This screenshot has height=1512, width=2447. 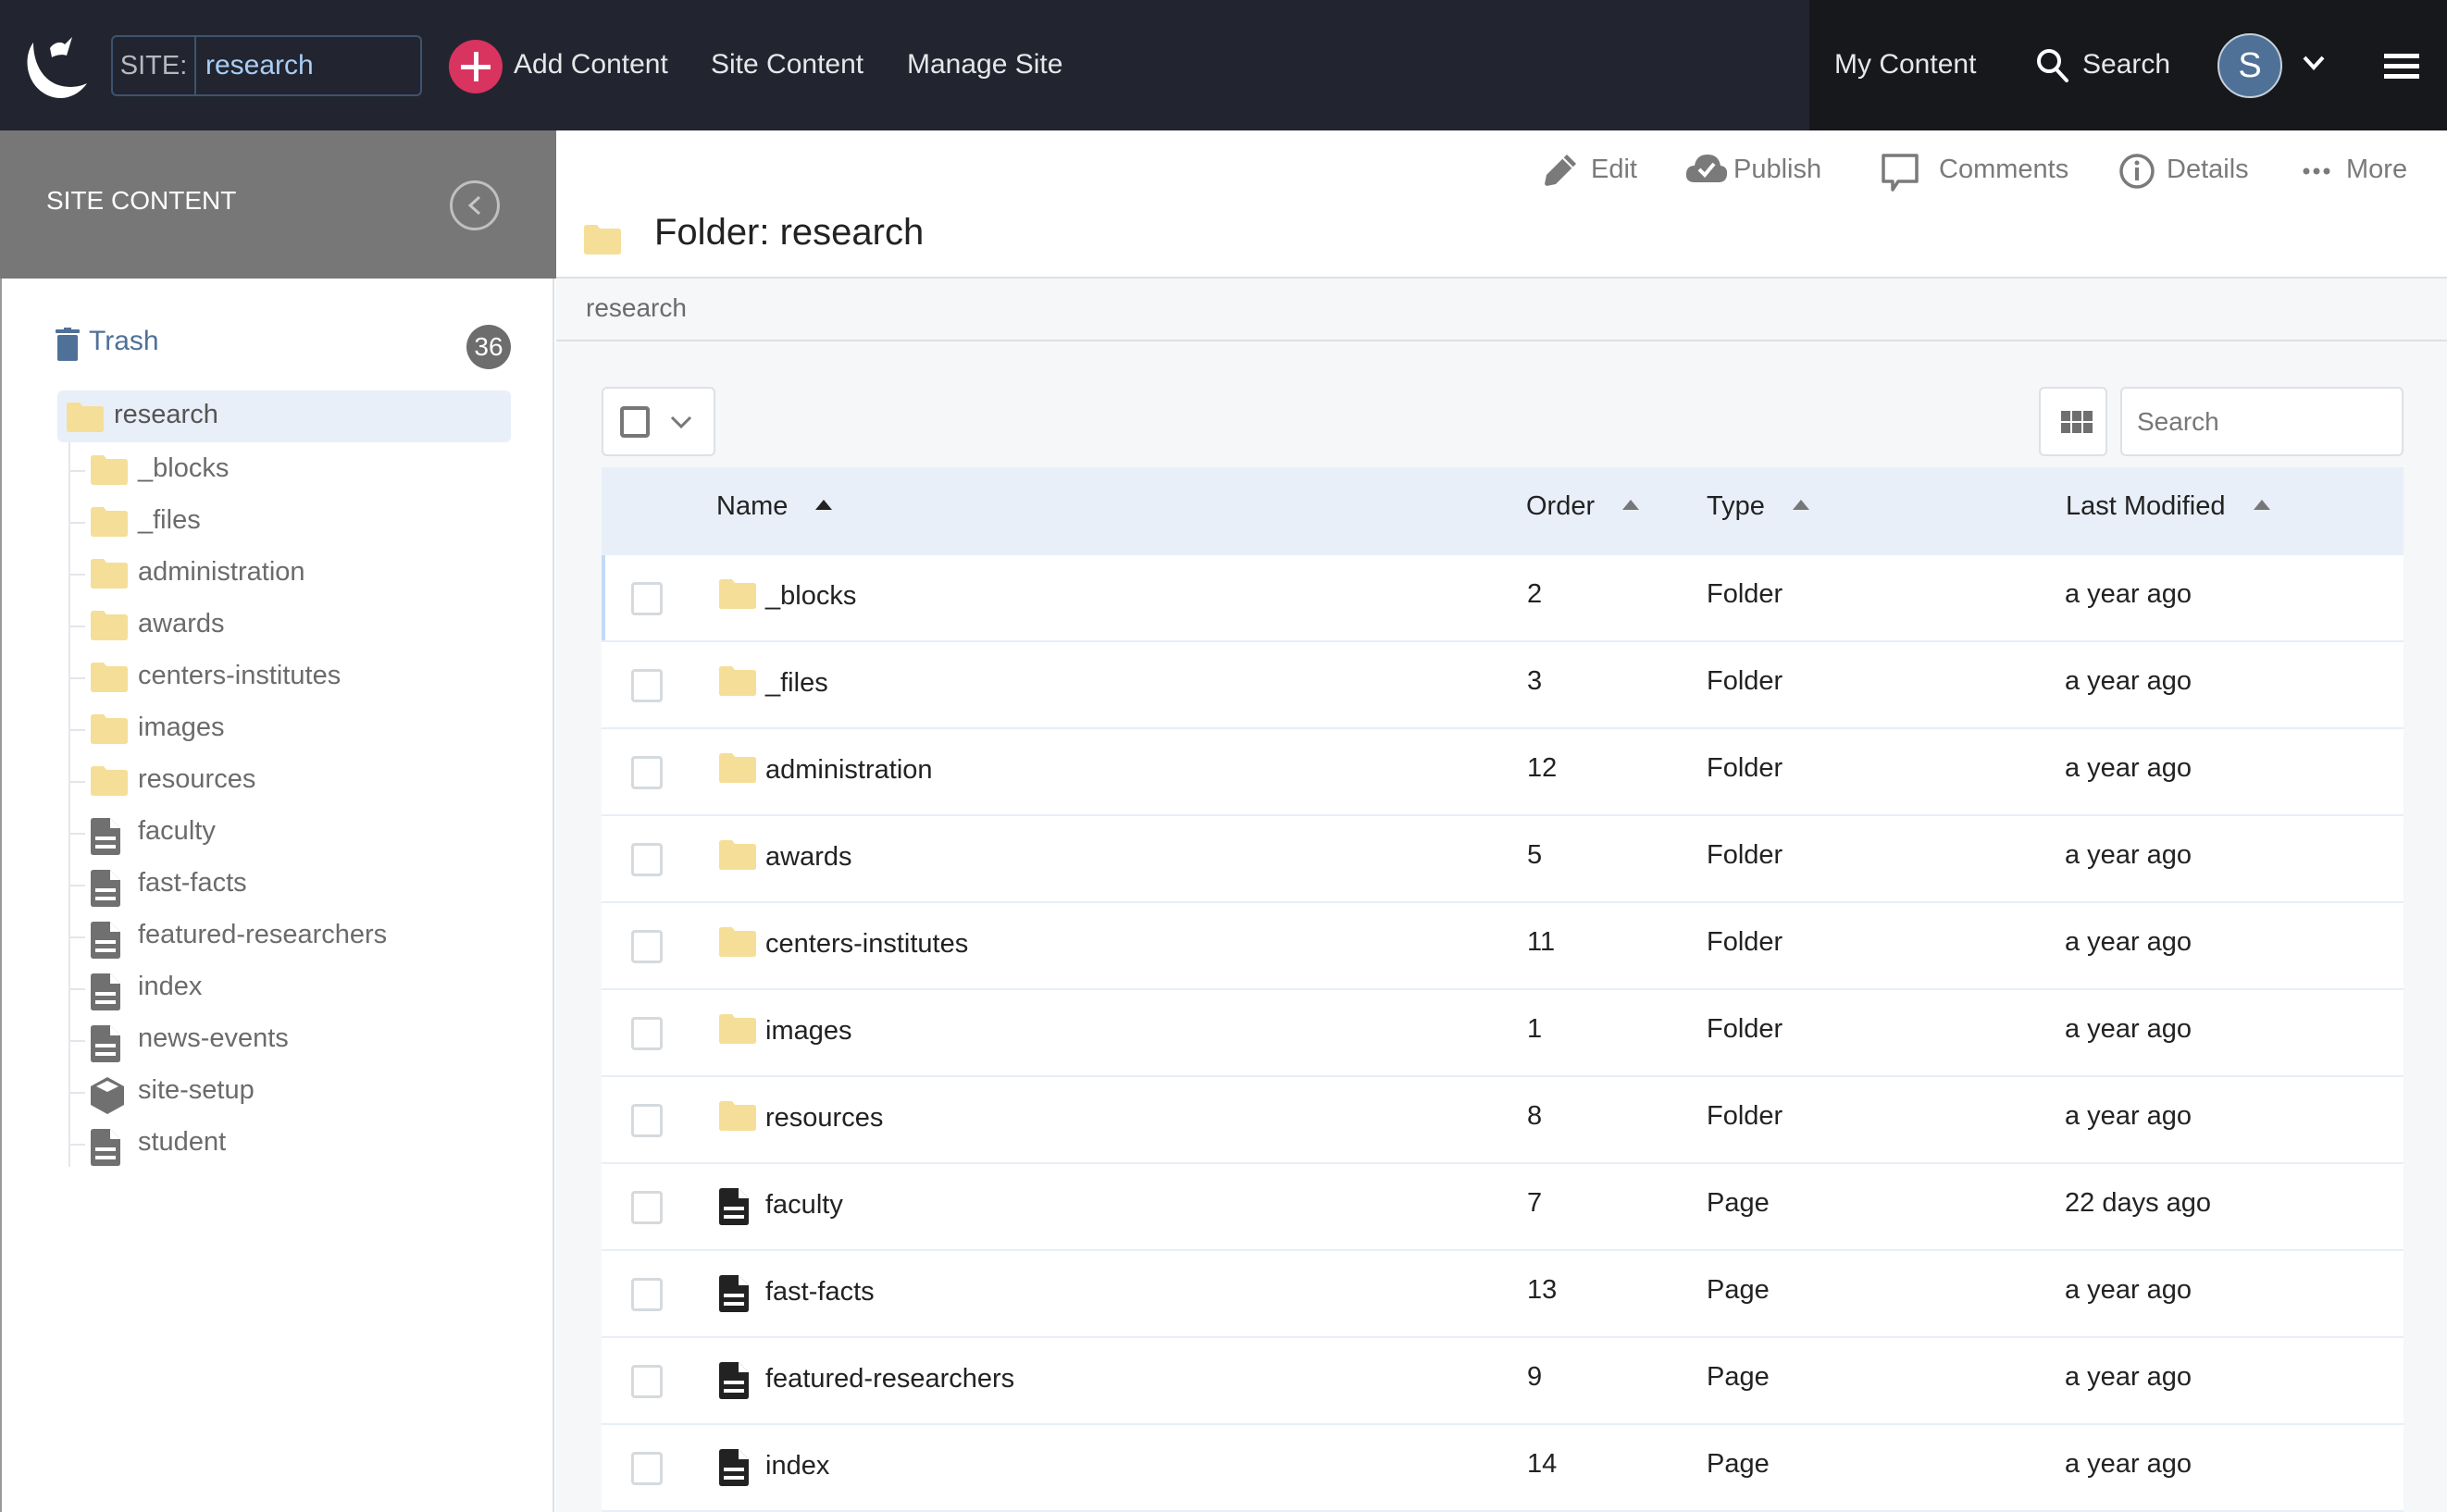 I want to click on tree-item-research: research, so click(x=284, y=416).